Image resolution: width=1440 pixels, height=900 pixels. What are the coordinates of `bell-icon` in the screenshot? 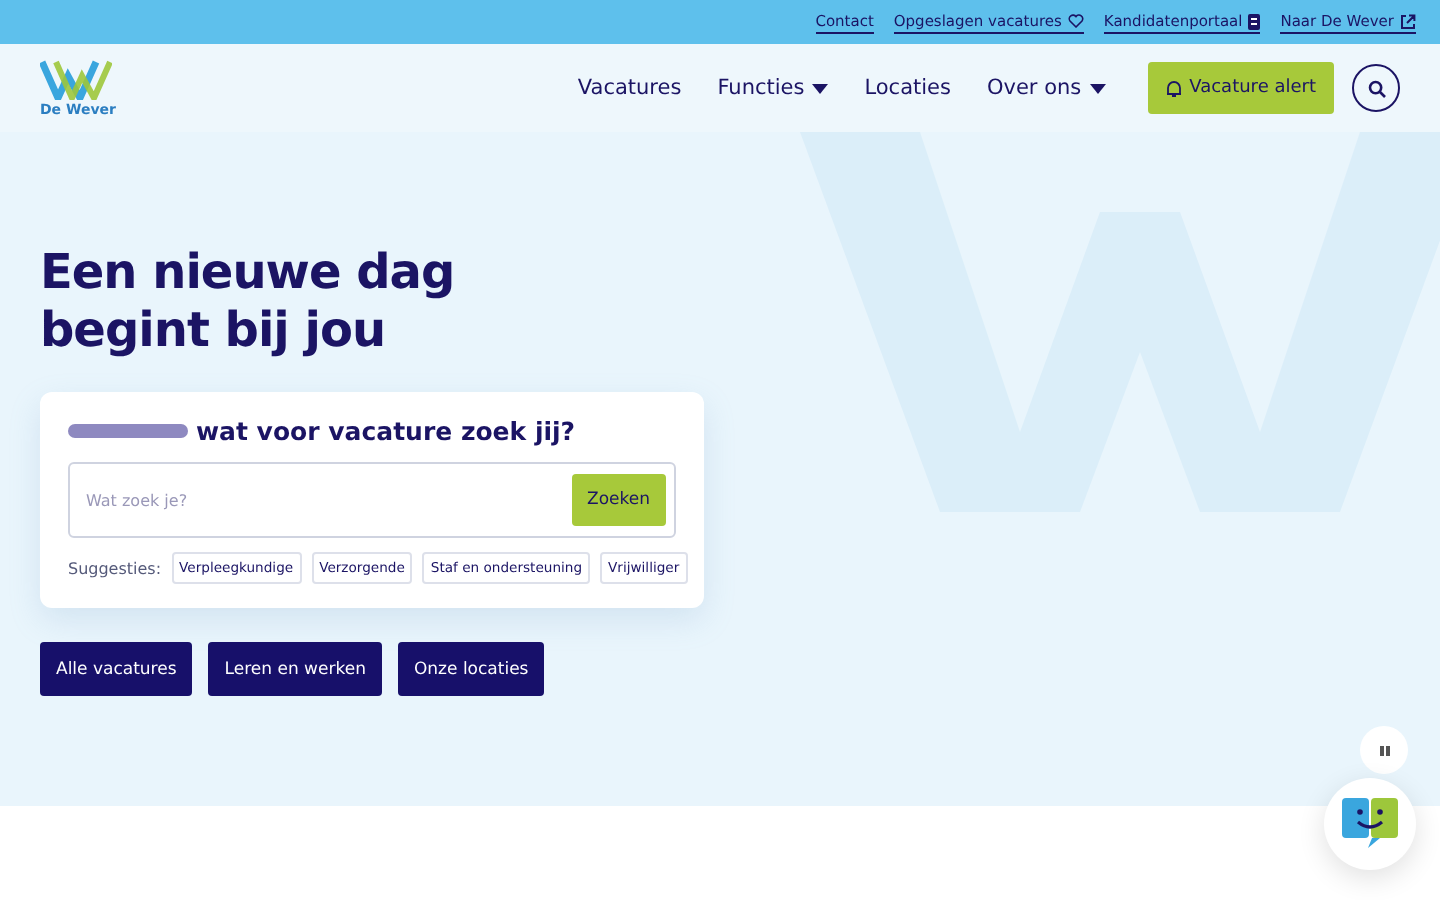 It's located at (1173, 88).